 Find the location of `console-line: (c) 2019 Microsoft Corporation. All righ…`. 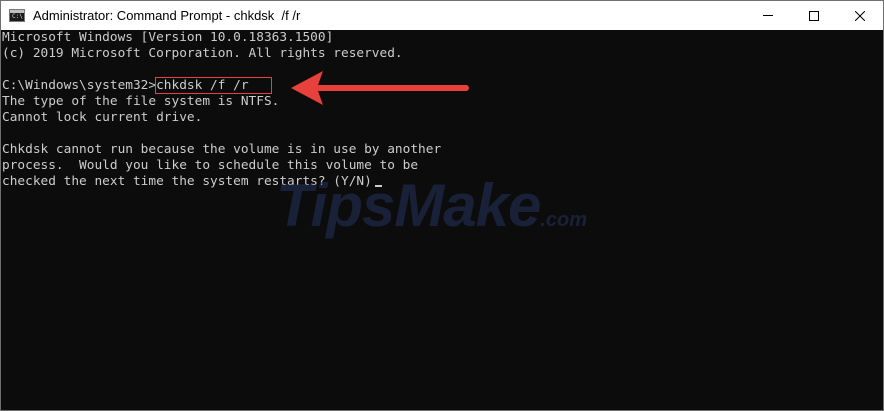

console-line: (c) 2019 Microsoft Corporation. All righ… is located at coordinates (202, 53).